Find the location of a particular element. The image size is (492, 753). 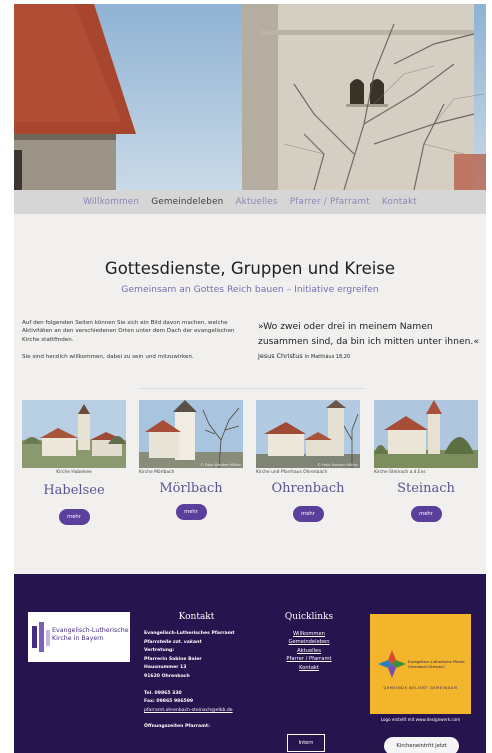

contact-line: Pfarrstelle zzt. vakant is located at coordinates (173, 642).